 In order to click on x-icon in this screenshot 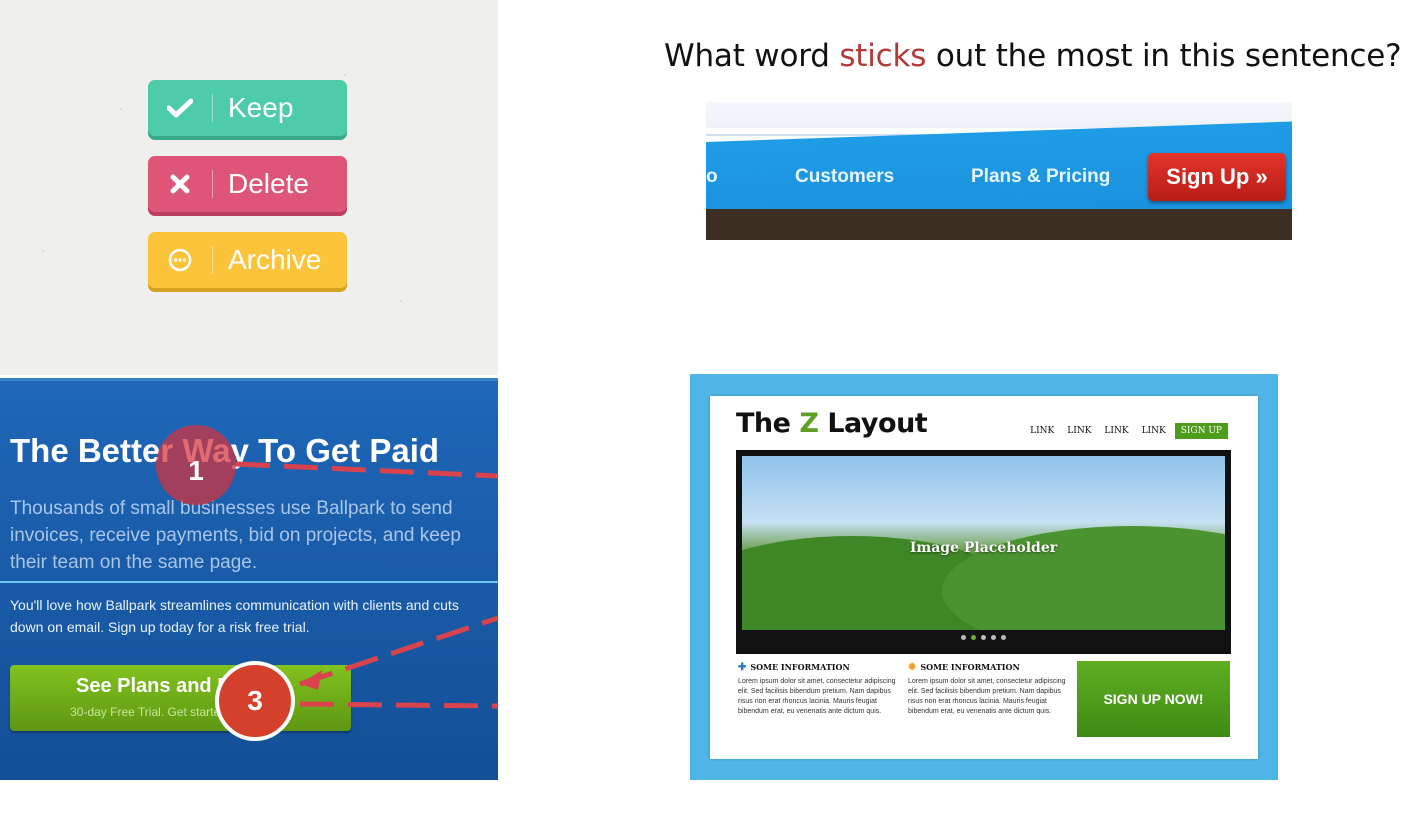, I will do `click(180, 184)`.